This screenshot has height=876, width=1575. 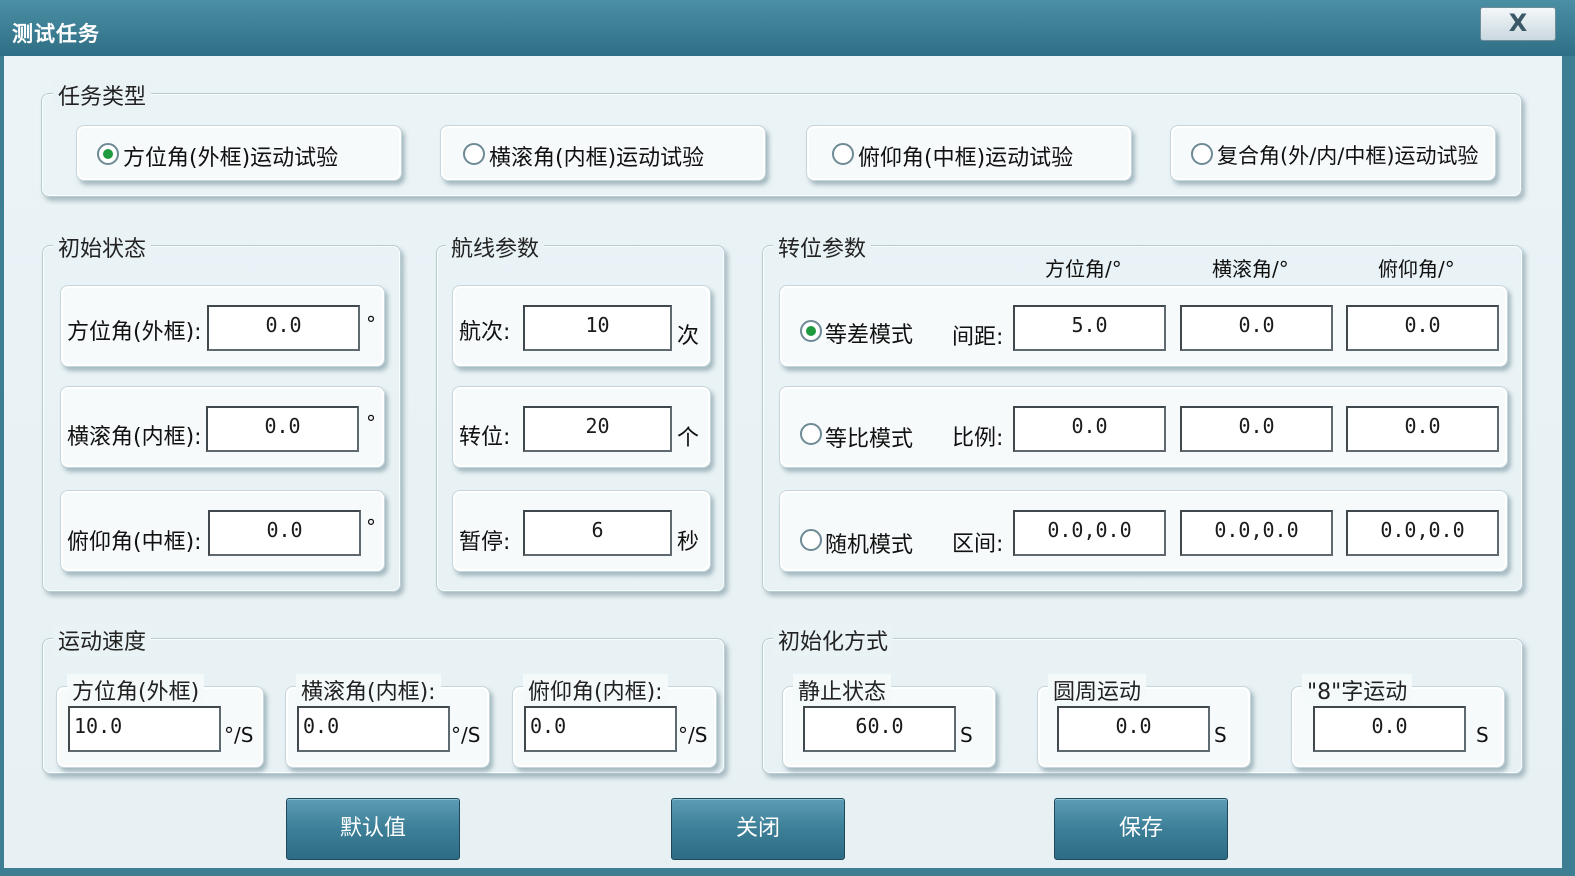 I want to click on title-bar: 测试任务 X, so click(x=787, y=28).